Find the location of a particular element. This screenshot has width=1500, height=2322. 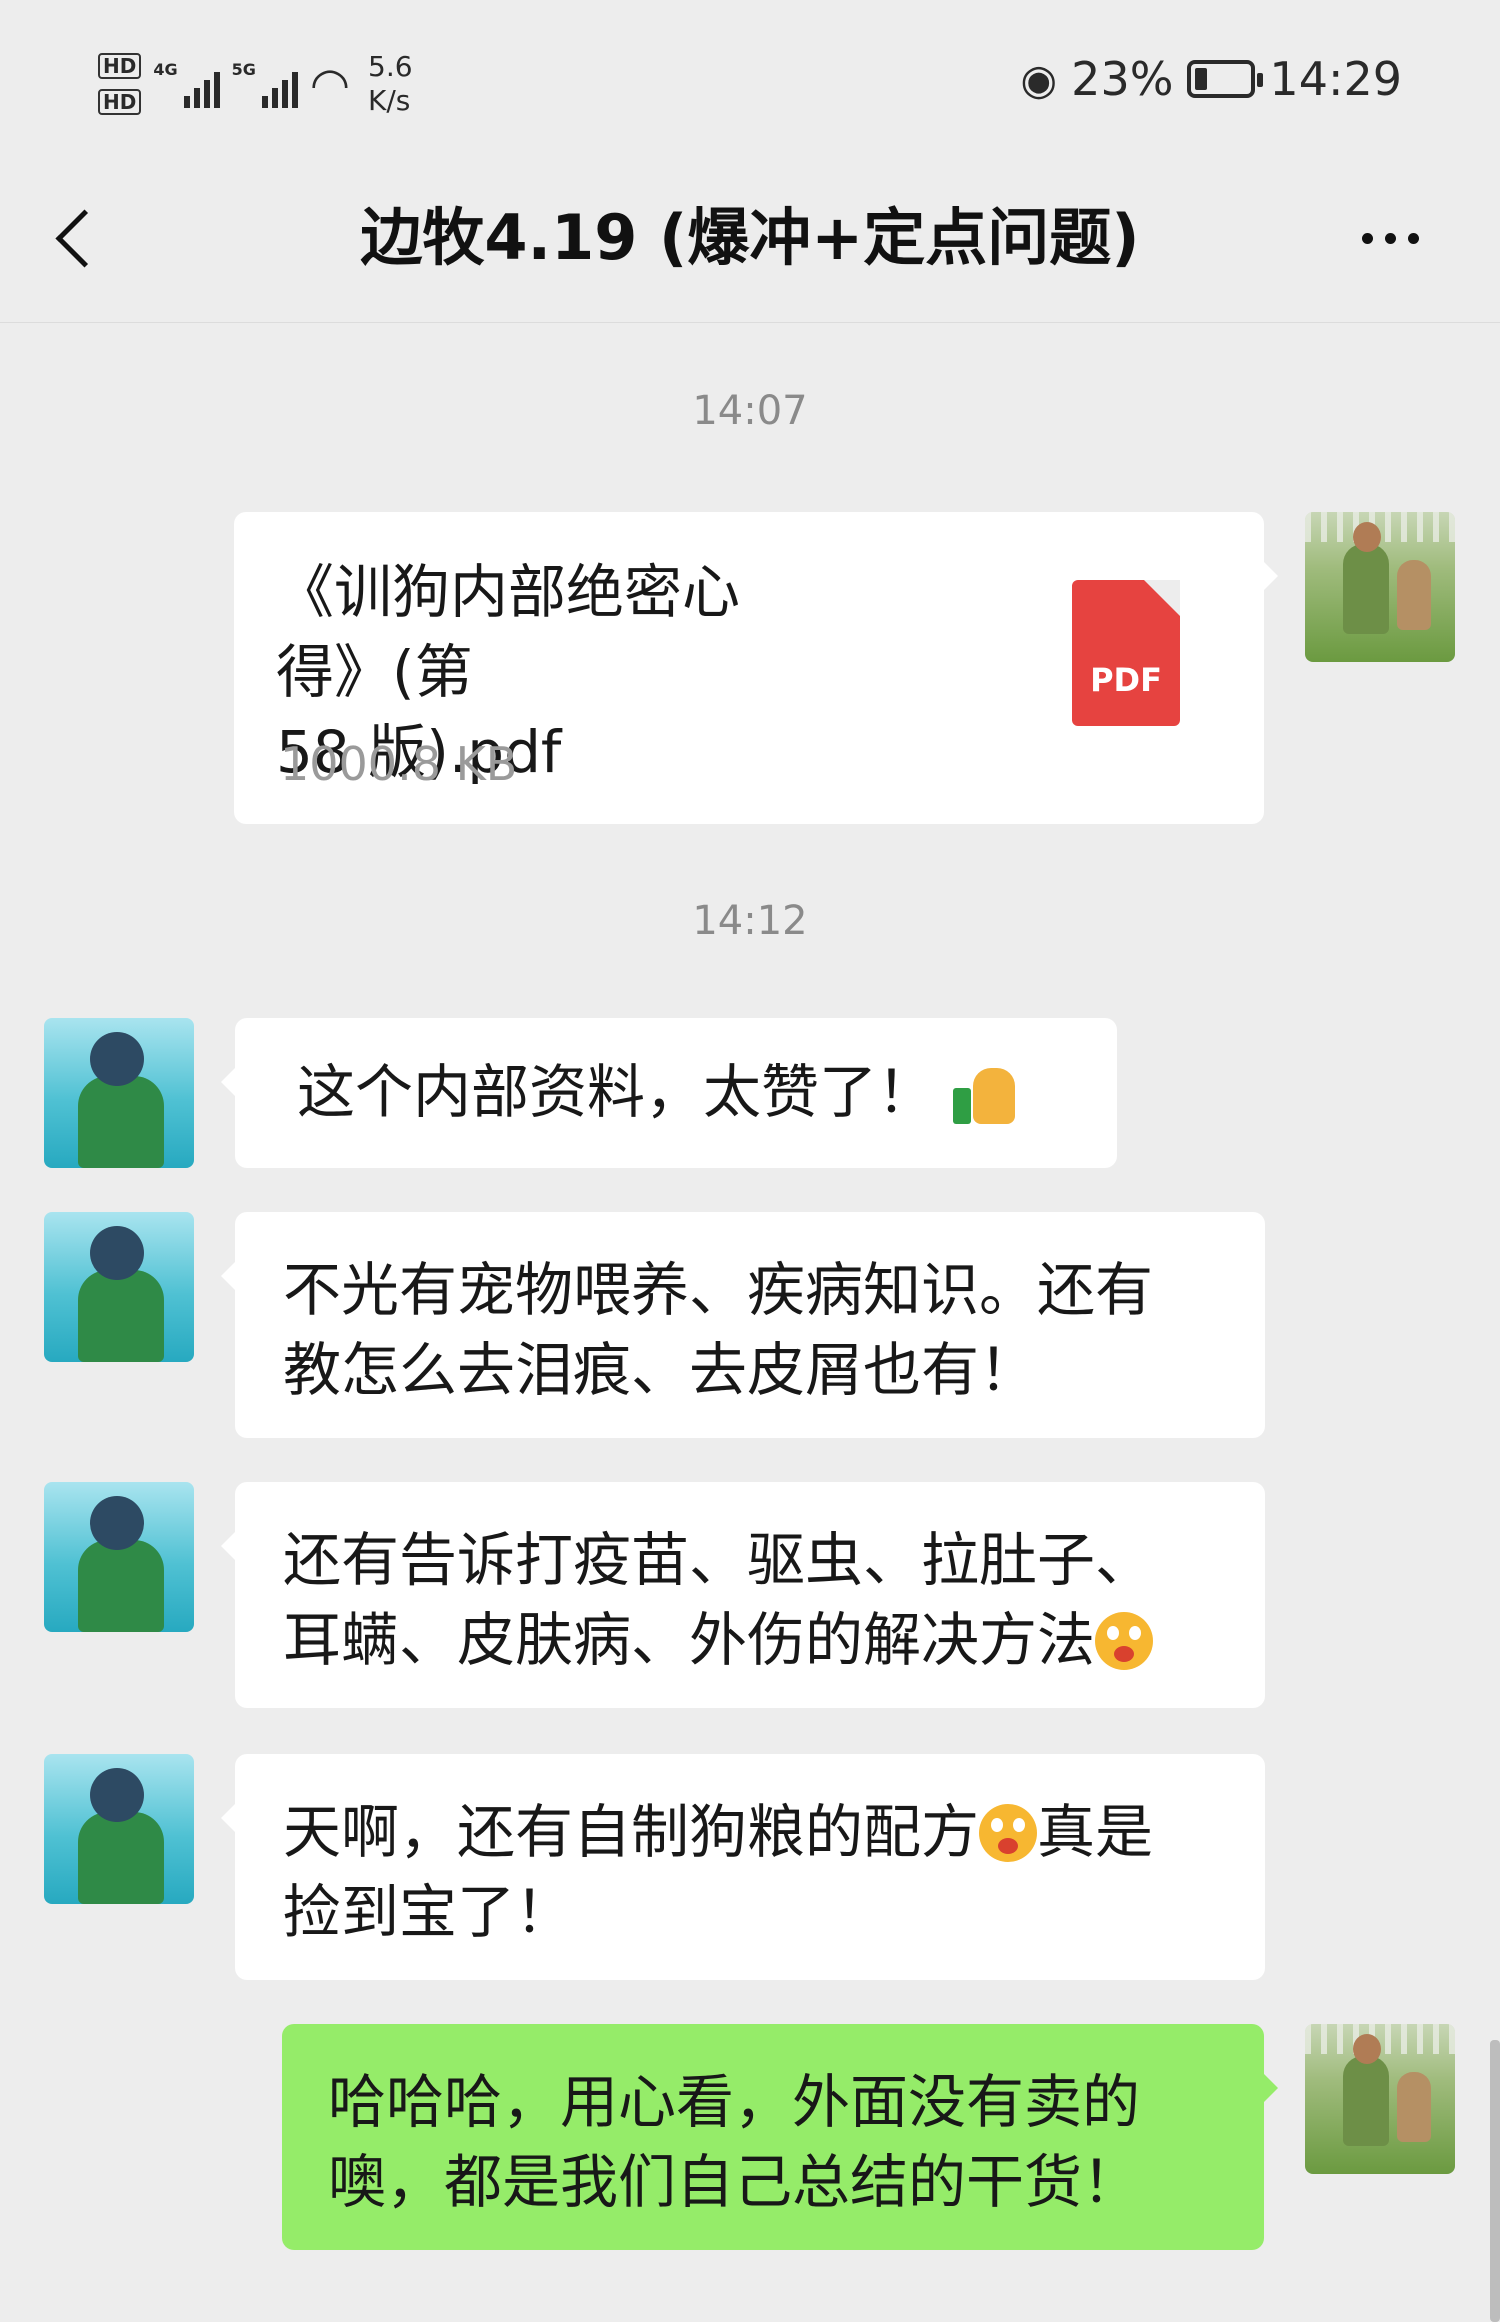

message-text: 哈哈哈，用心看，外面没有卖的 噢，都是我们自己总结的干货！ is located at coordinates (734, 2142).